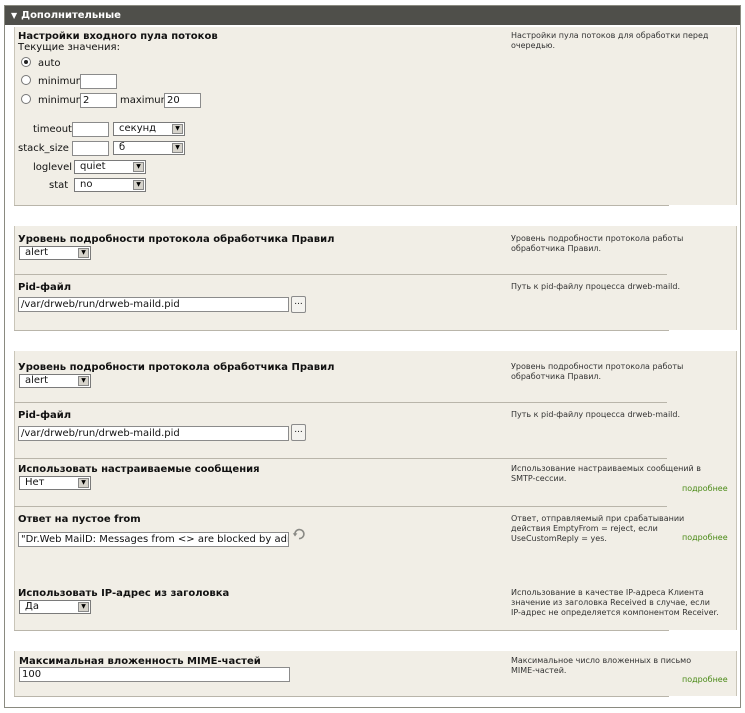  Describe the element at coordinates (59, 185) in the screenshot. I see `stat-label: stat` at that location.